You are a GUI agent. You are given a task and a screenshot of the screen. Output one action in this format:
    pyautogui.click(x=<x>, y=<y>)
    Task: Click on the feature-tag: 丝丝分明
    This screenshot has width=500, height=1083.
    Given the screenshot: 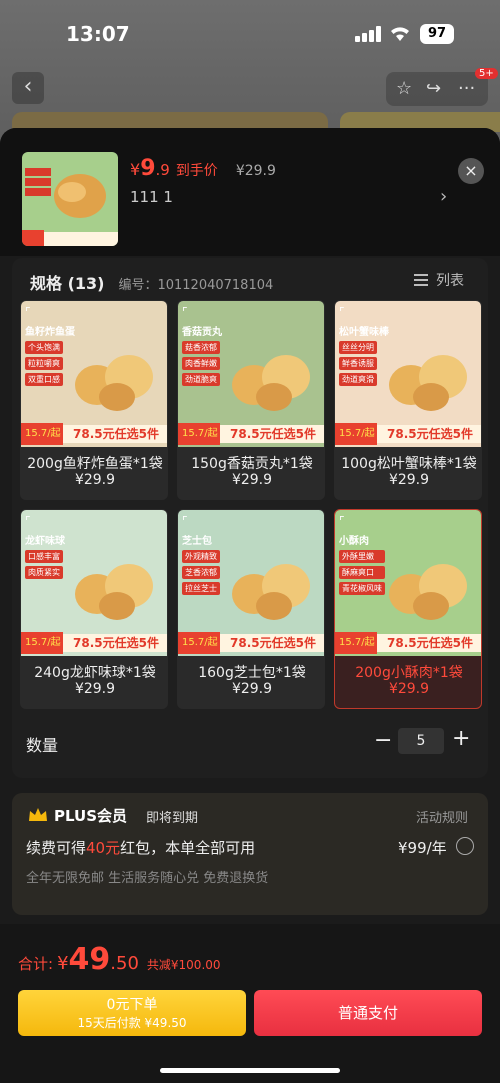 What is the action you would take?
    pyautogui.click(x=358, y=347)
    